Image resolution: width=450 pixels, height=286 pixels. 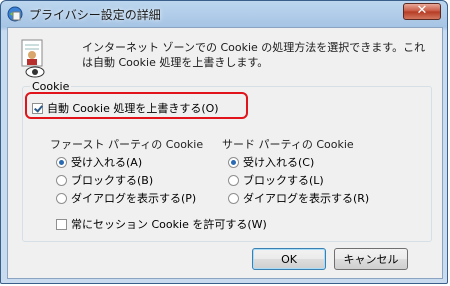 What do you see at coordinates (61, 180) in the screenshot?
I see `first-party-block-radio` at bounding box center [61, 180].